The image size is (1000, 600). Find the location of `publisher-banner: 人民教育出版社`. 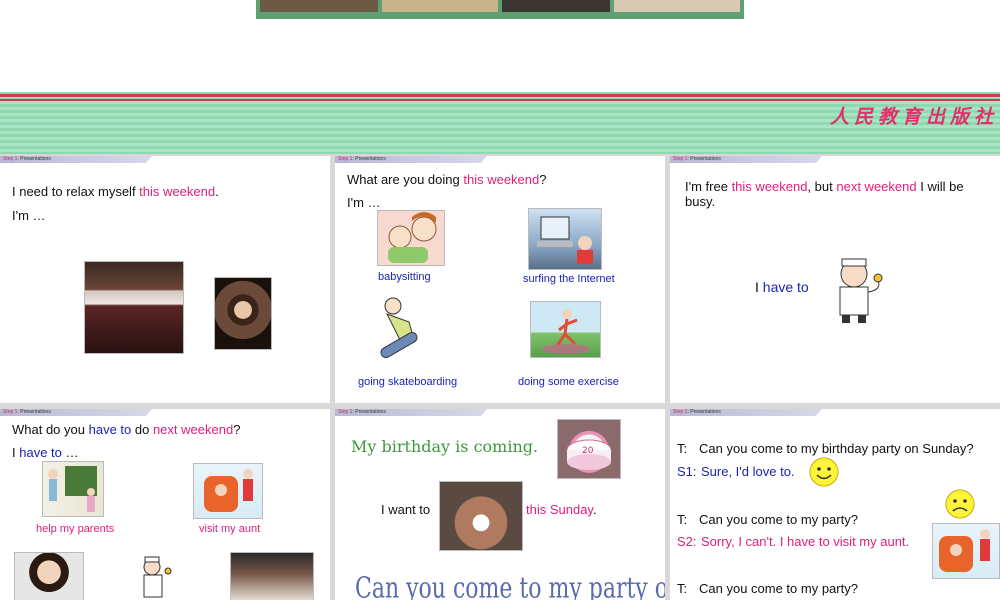

publisher-banner: 人民教育出版社 is located at coordinates (500, 123).